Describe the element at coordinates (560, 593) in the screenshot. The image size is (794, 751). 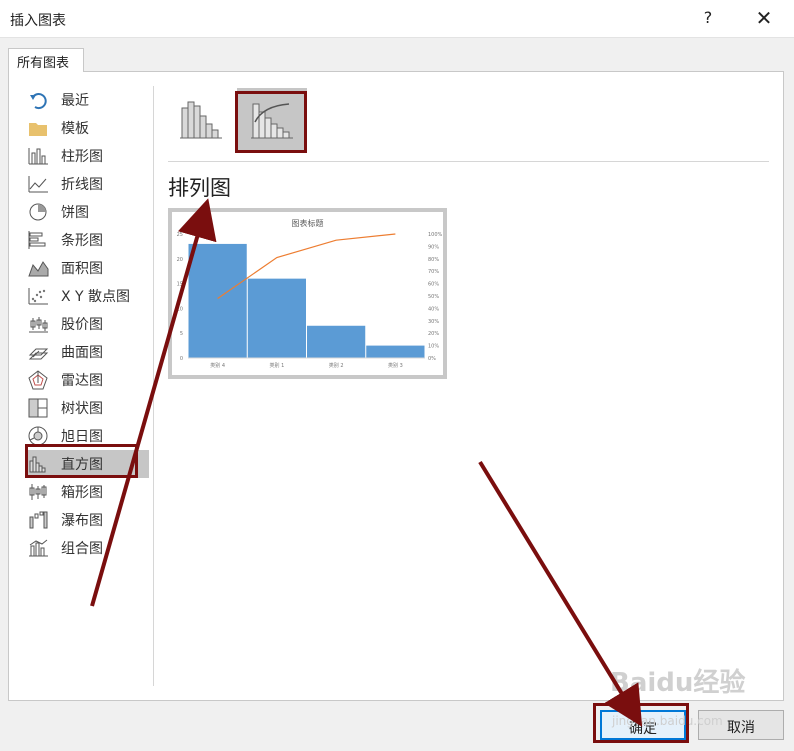
I see `arrow-to-ok` at that location.